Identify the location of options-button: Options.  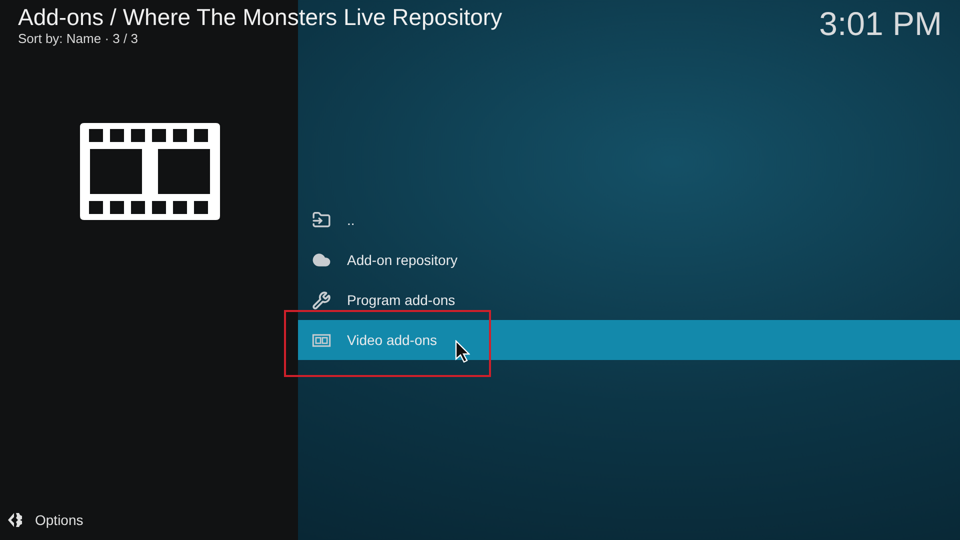
(59, 520).